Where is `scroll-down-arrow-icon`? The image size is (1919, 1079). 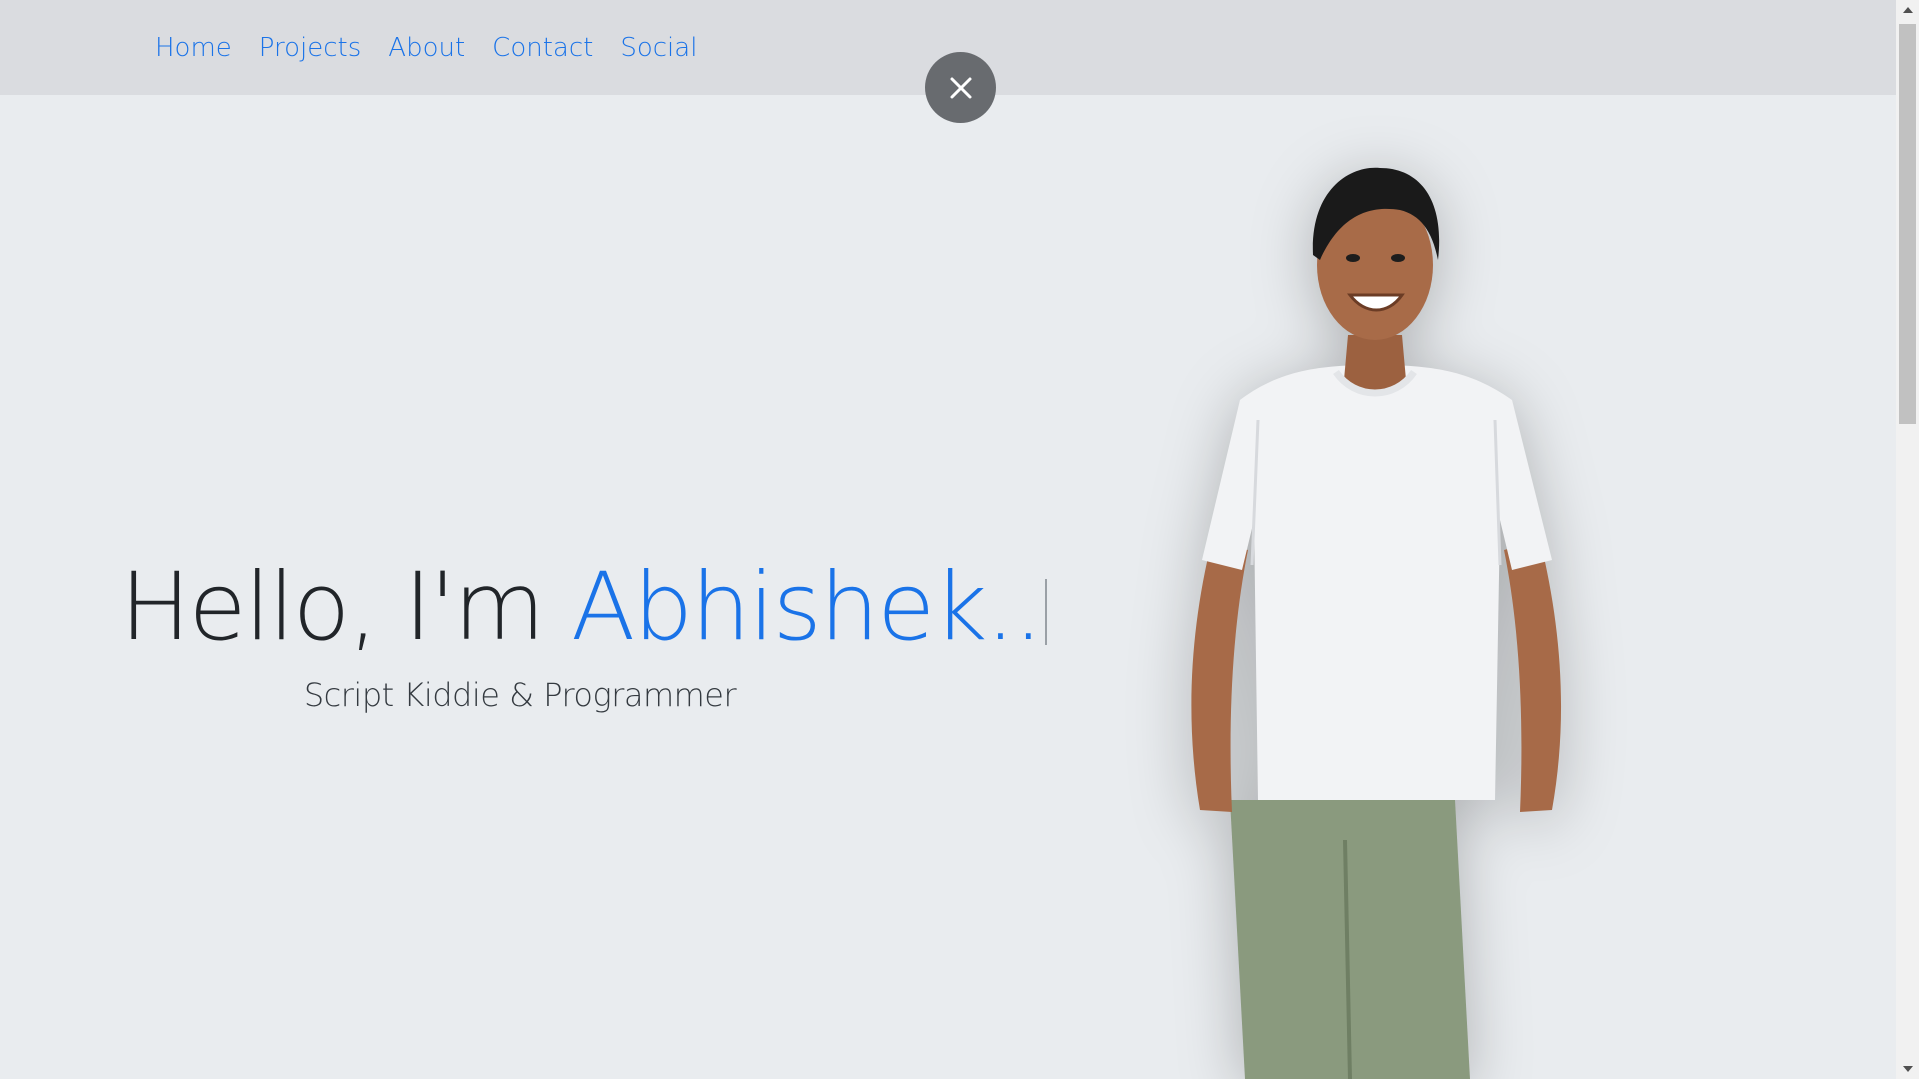 scroll-down-arrow-icon is located at coordinates (1907, 1069).